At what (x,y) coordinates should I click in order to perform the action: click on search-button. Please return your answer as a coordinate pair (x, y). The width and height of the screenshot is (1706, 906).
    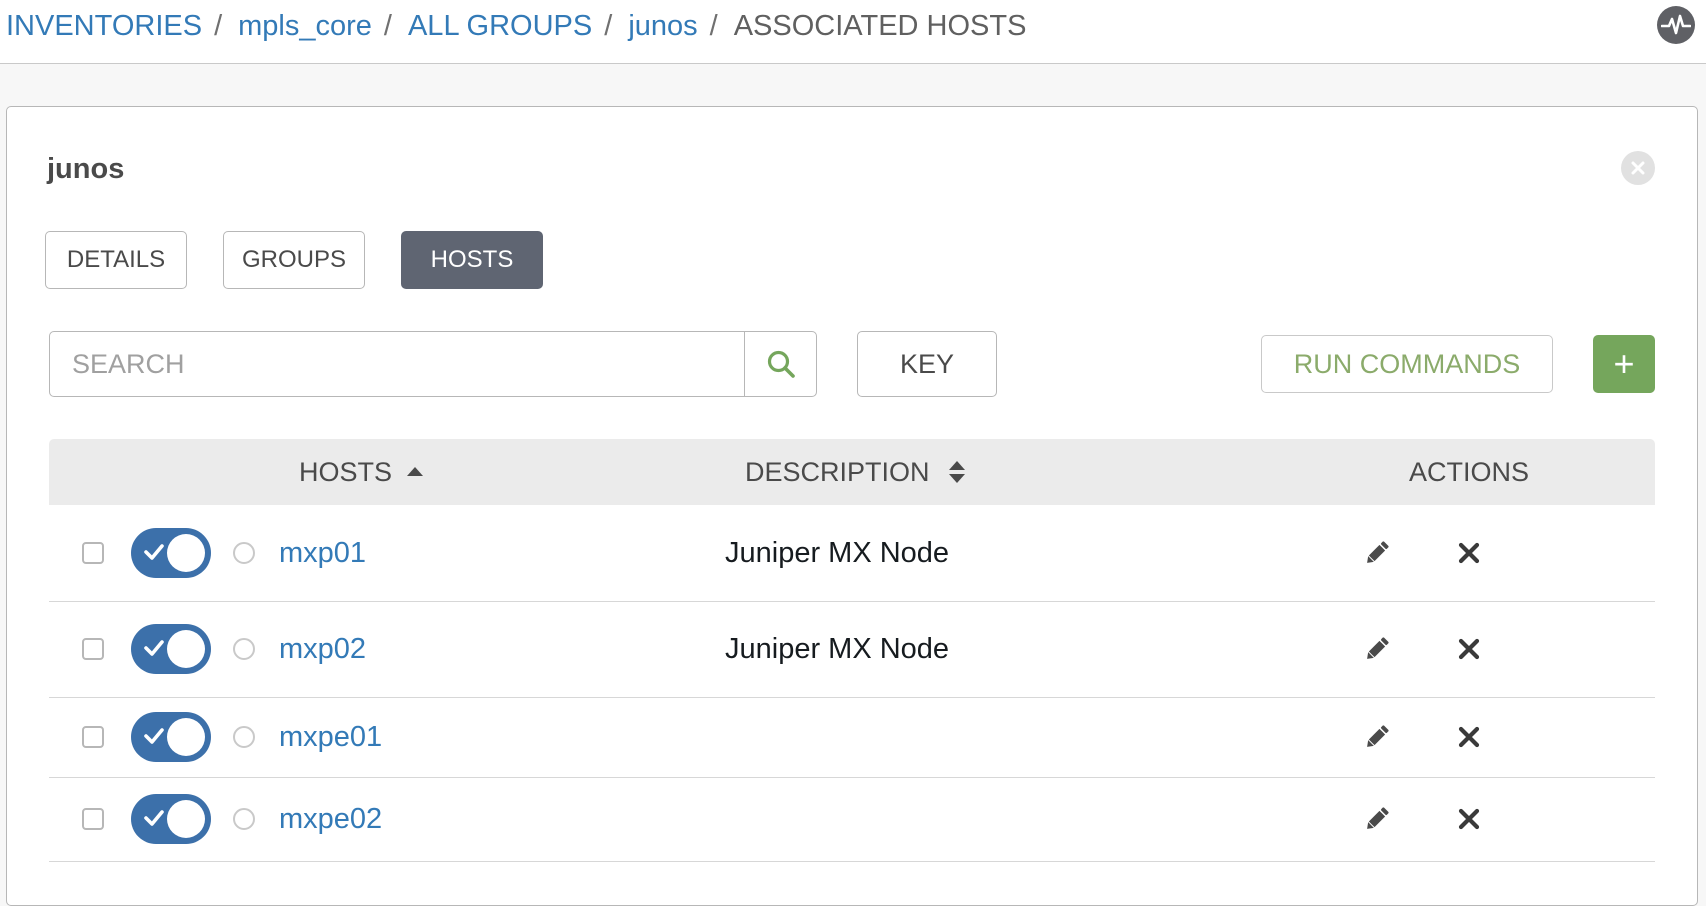
    Looking at the image, I should click on (780, 364).